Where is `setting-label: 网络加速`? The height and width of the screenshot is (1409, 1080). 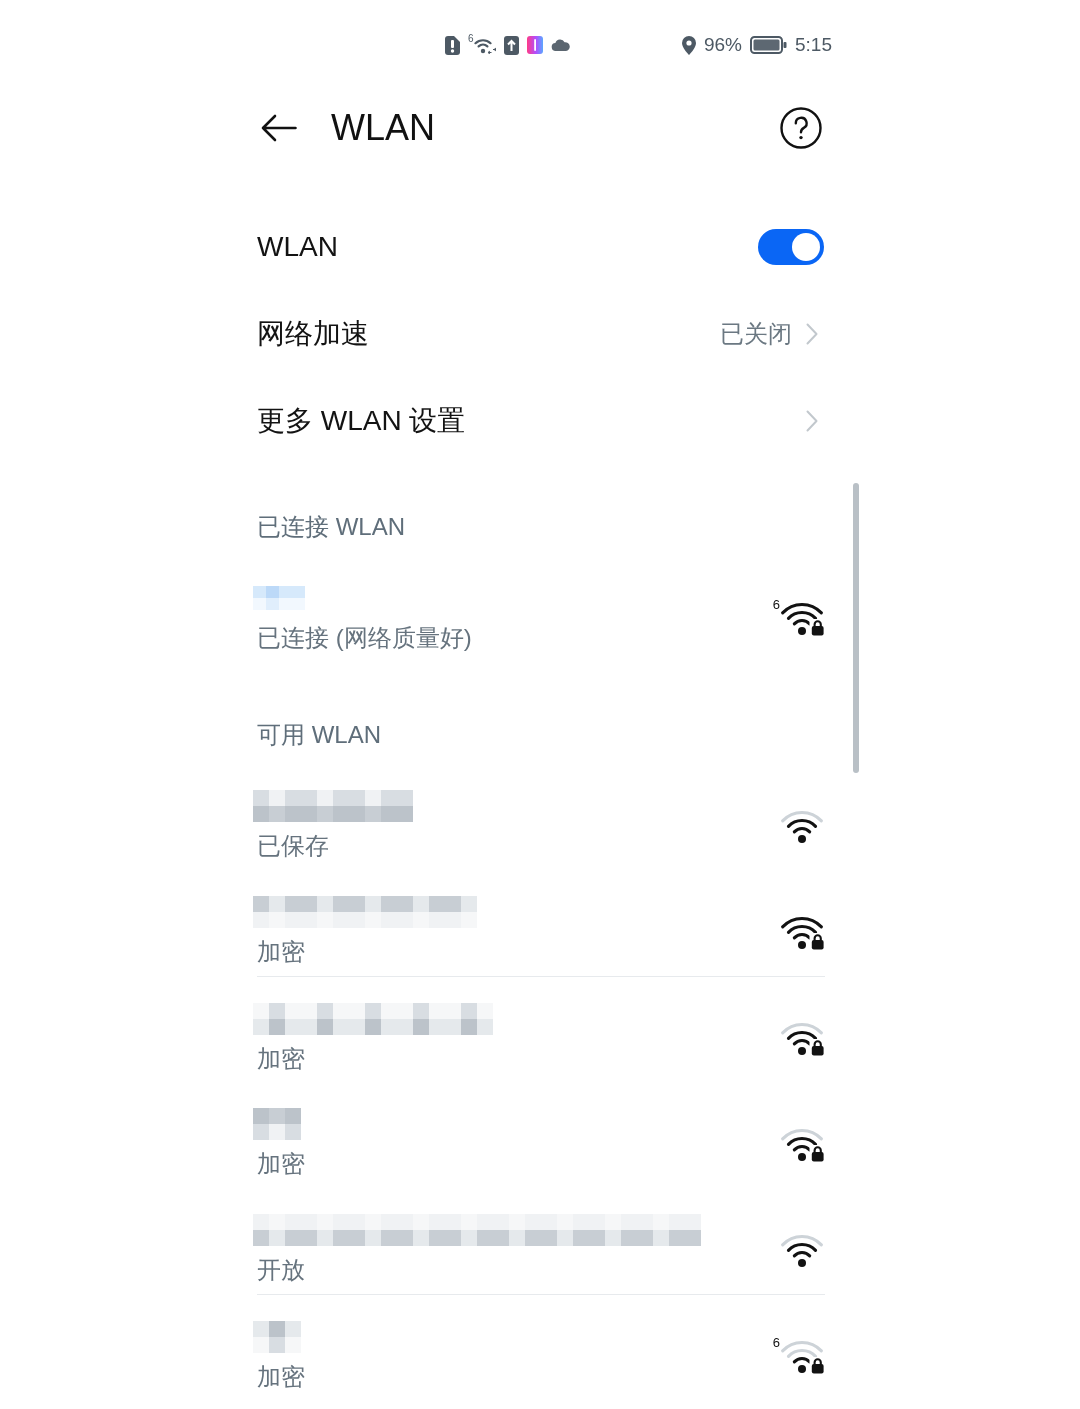 setting-label: 网络加速 is located at coordinates (488, 333).